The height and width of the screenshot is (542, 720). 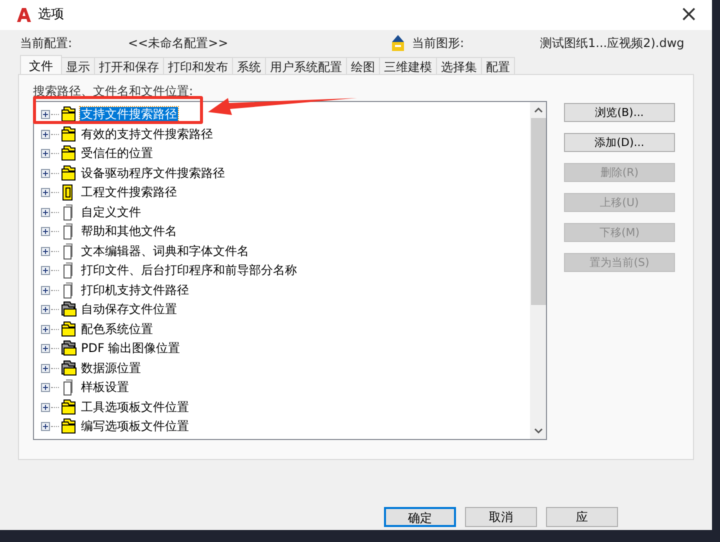 I want to click on tree-item: 编写选项板文件位置, so click(x=135, y=426).